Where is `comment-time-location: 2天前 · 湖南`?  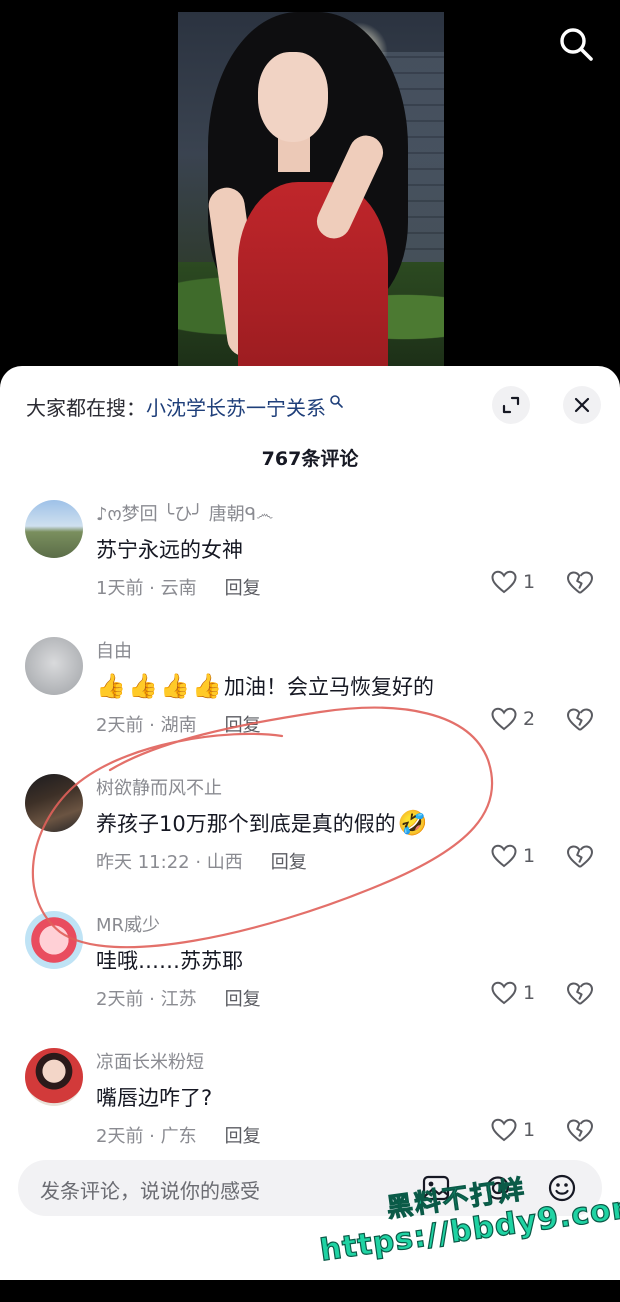
comment-time-location: 2天前 · 湖南 is located at coordinates (146, 725).